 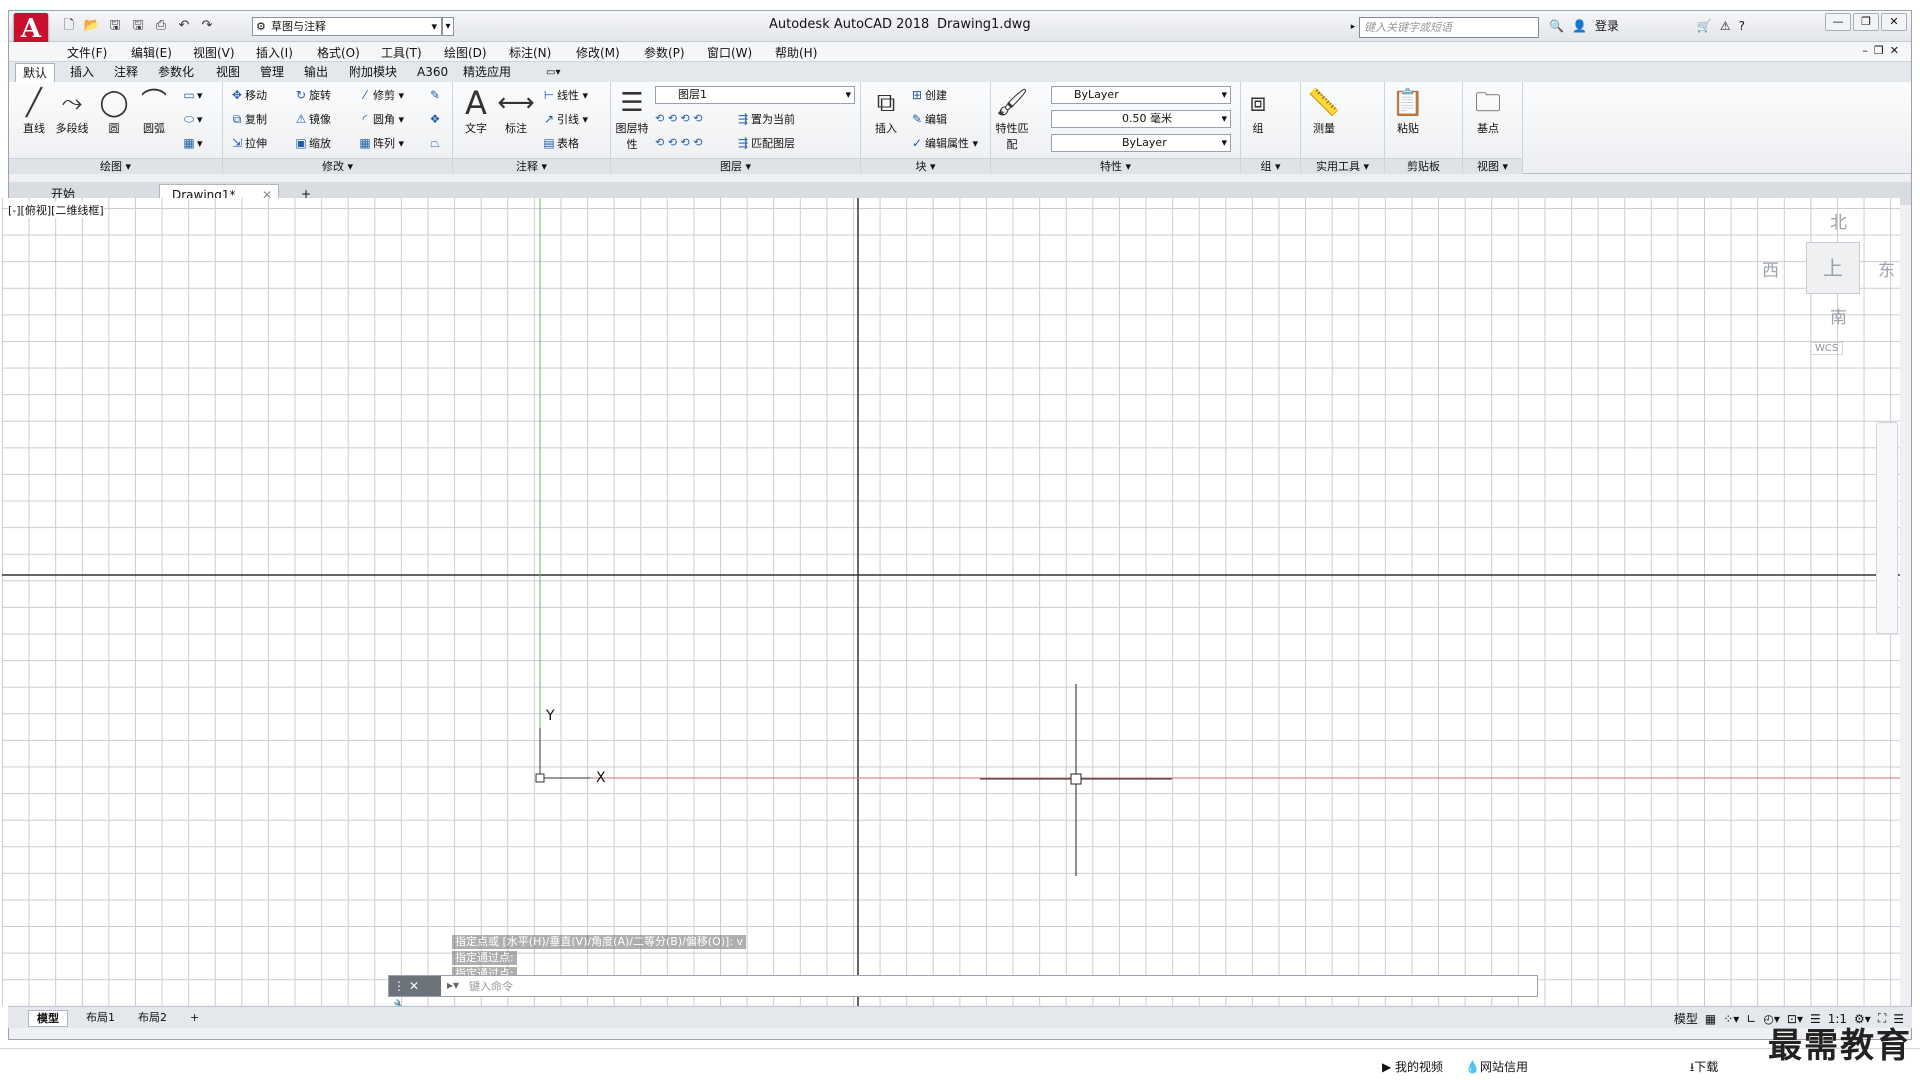 What do you see at coordinates (1423, 166) in the screenshot?
I see `panel-clipboard-title: 剪贴板` at bounding box center [1423, 166].